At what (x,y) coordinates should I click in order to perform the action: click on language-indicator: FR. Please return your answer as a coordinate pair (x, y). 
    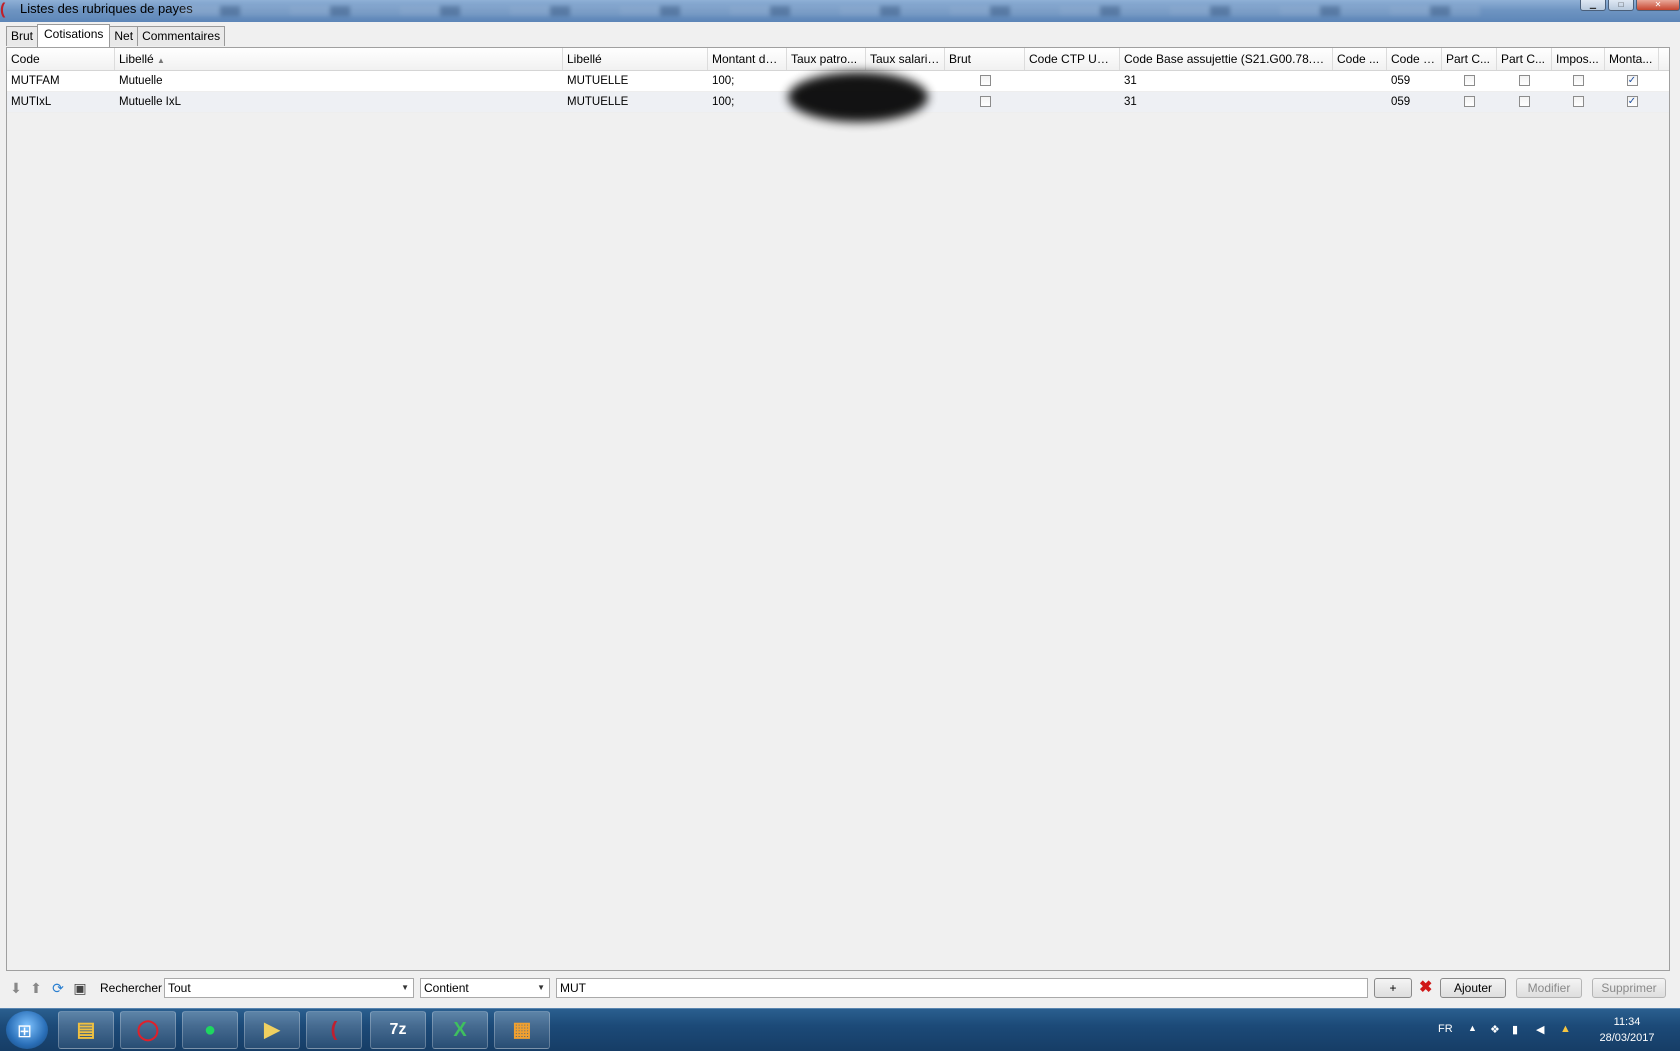
    Looking at the image, I should click on (1445, 1029).